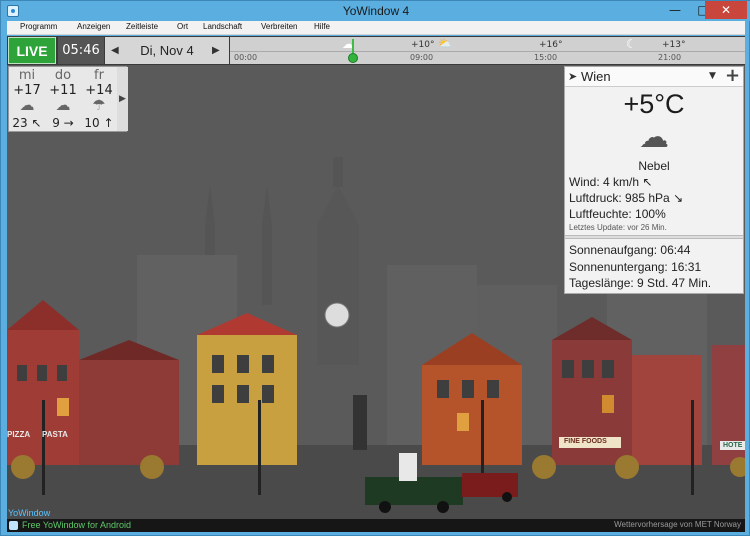 The width and height of the screenshot is (750, 536). What do you see at coordinates (573, 76) in the screenshot?
I see `location-pointer-icon: ➤` at bounding box center [573, 76].